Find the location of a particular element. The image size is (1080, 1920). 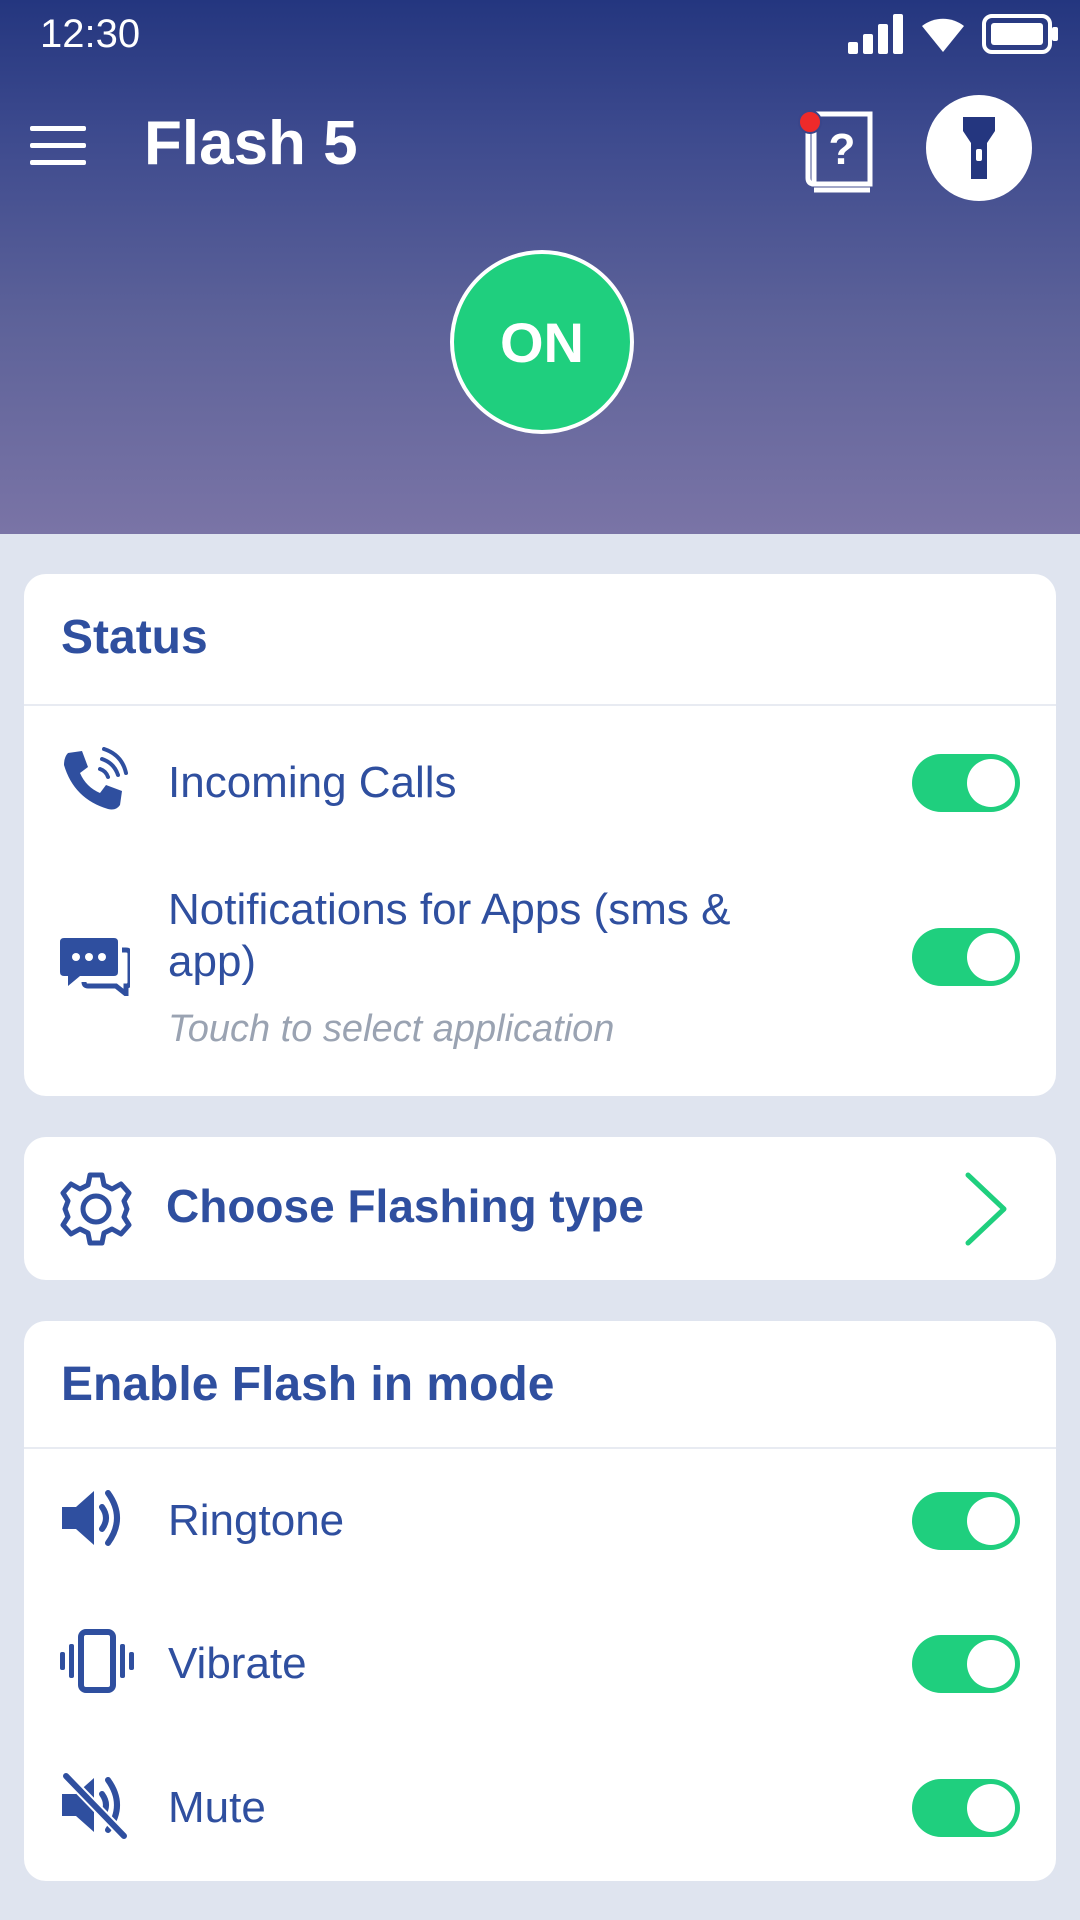

menu-button is located at coordinates (58, 146).